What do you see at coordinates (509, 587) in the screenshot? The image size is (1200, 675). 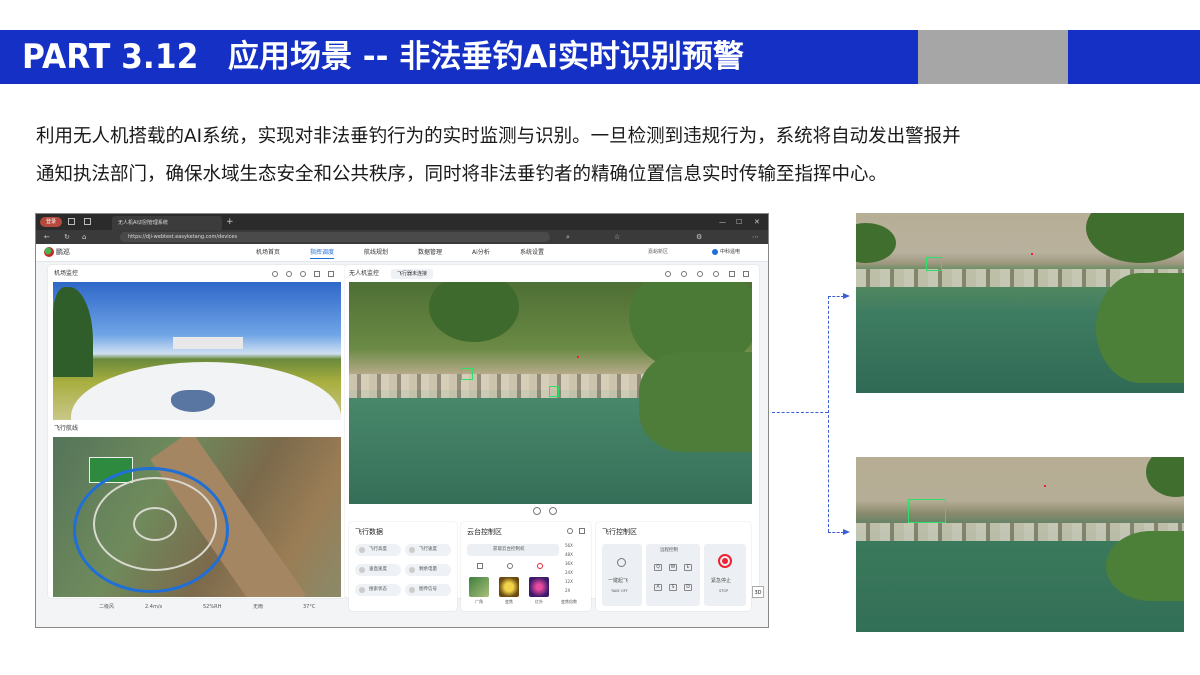 I see `zoom-thumbnail` at bounding box center [509, 587].